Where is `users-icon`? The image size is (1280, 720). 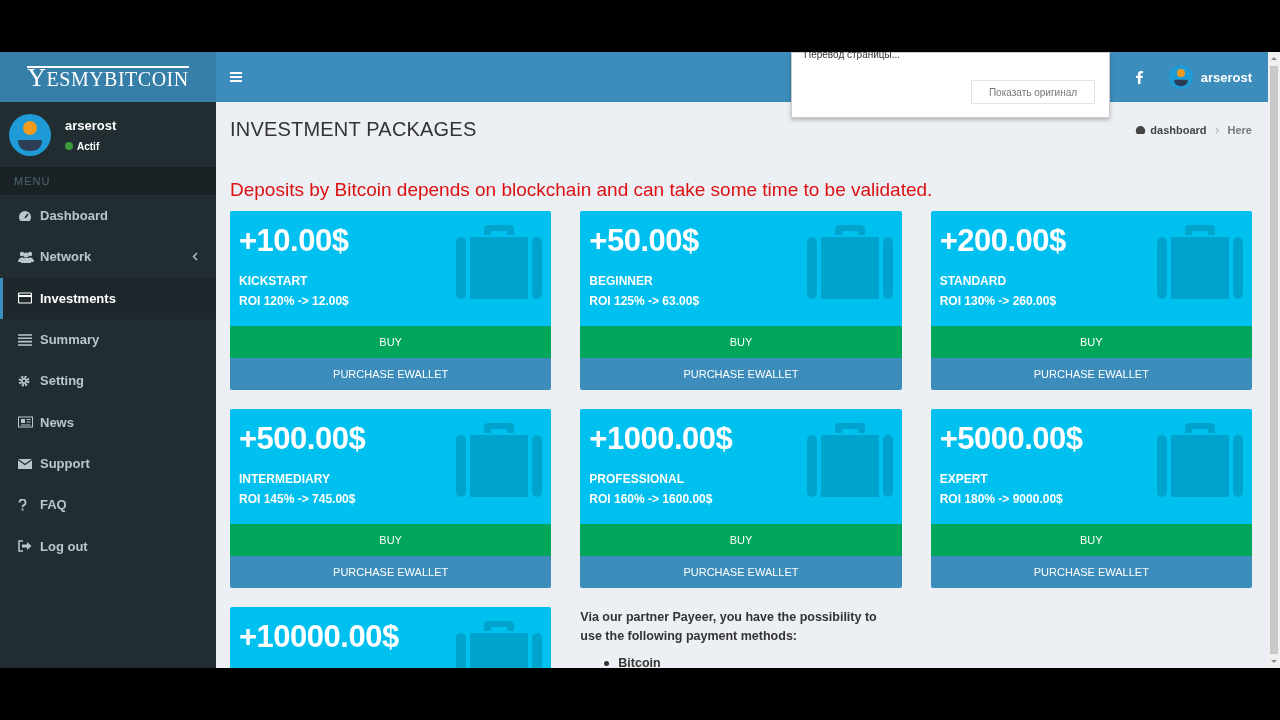 users-icon is located at coordinates (26, 256).